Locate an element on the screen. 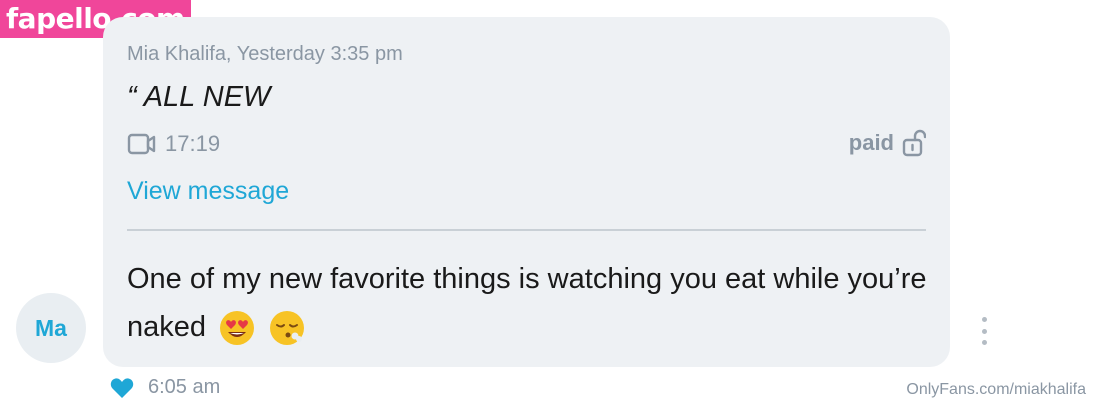  unlock-icon is located at coordinates (914, 143).